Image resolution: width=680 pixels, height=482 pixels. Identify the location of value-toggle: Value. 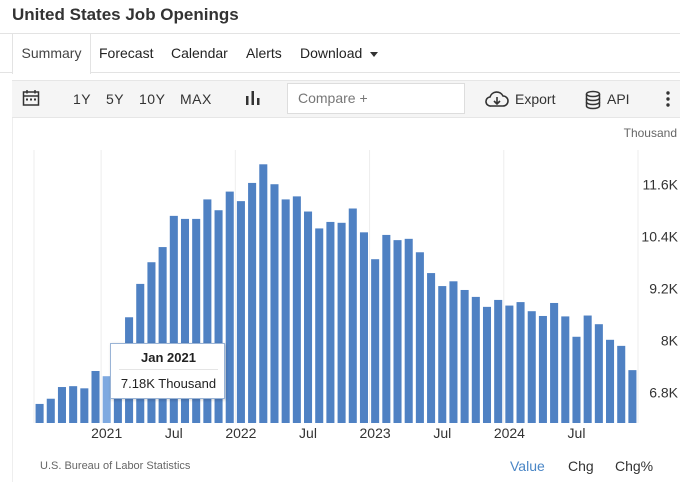
(527, 466).